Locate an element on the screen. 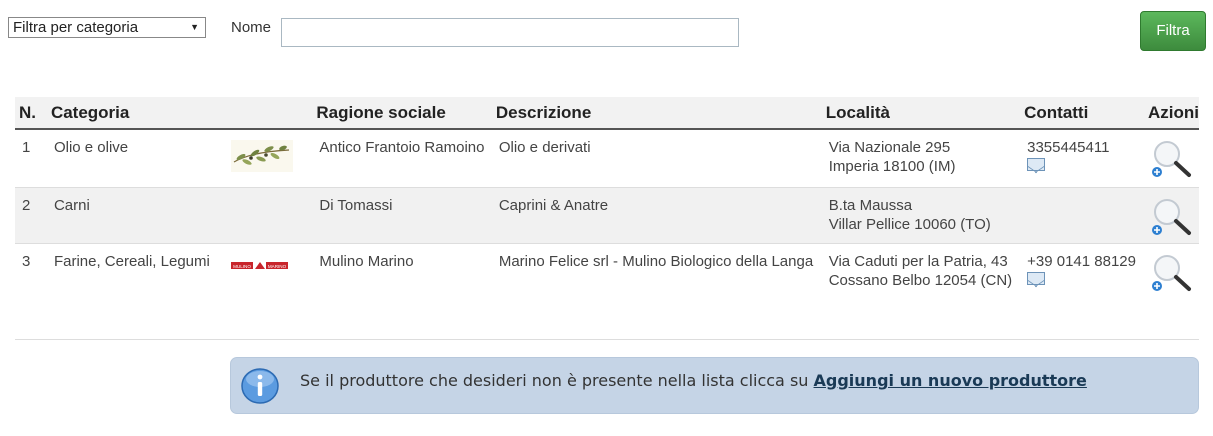  row-city: Villar Pellice 10060 (TO) is located at coordinates (909, 224).